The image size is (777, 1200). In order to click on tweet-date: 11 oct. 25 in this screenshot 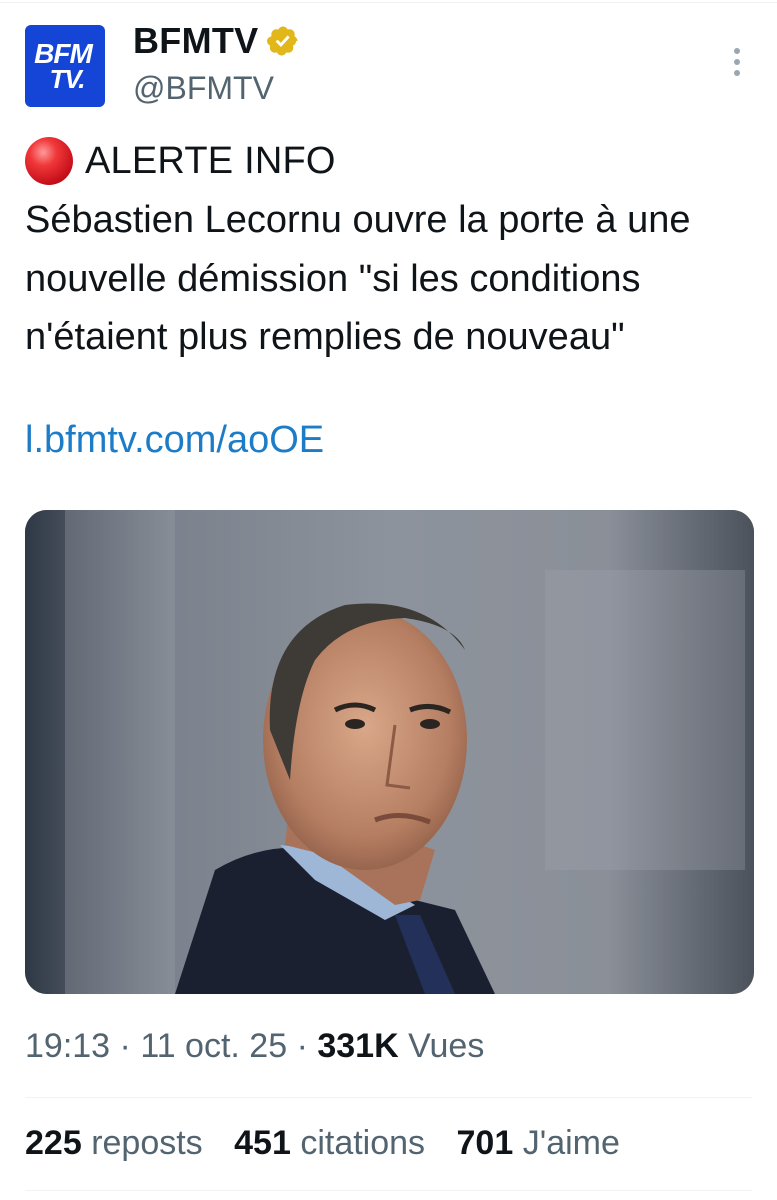, I will do `click(213, 1046)`.